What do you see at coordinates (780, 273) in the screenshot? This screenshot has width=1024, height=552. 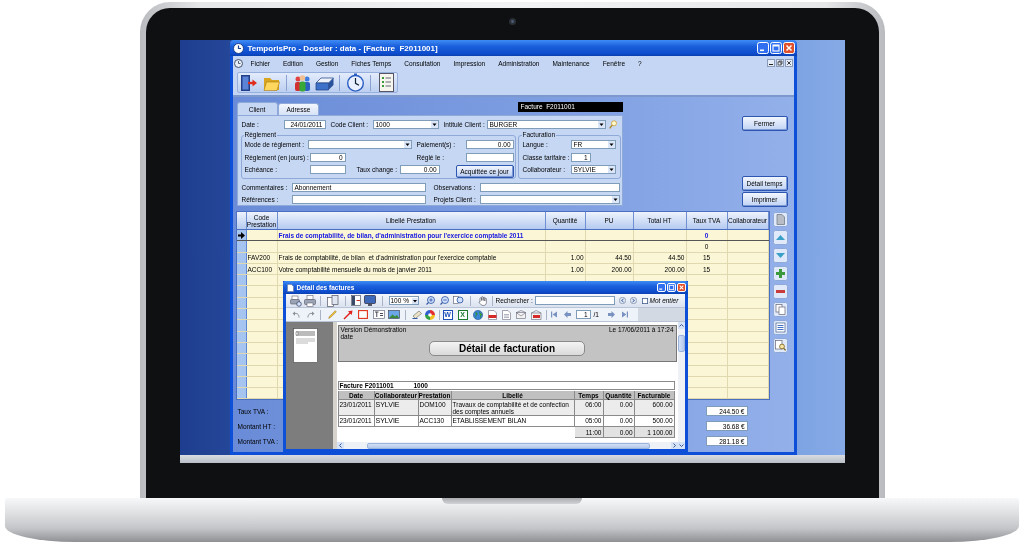 I see `plus-icon` at bounding box center [780, 273].